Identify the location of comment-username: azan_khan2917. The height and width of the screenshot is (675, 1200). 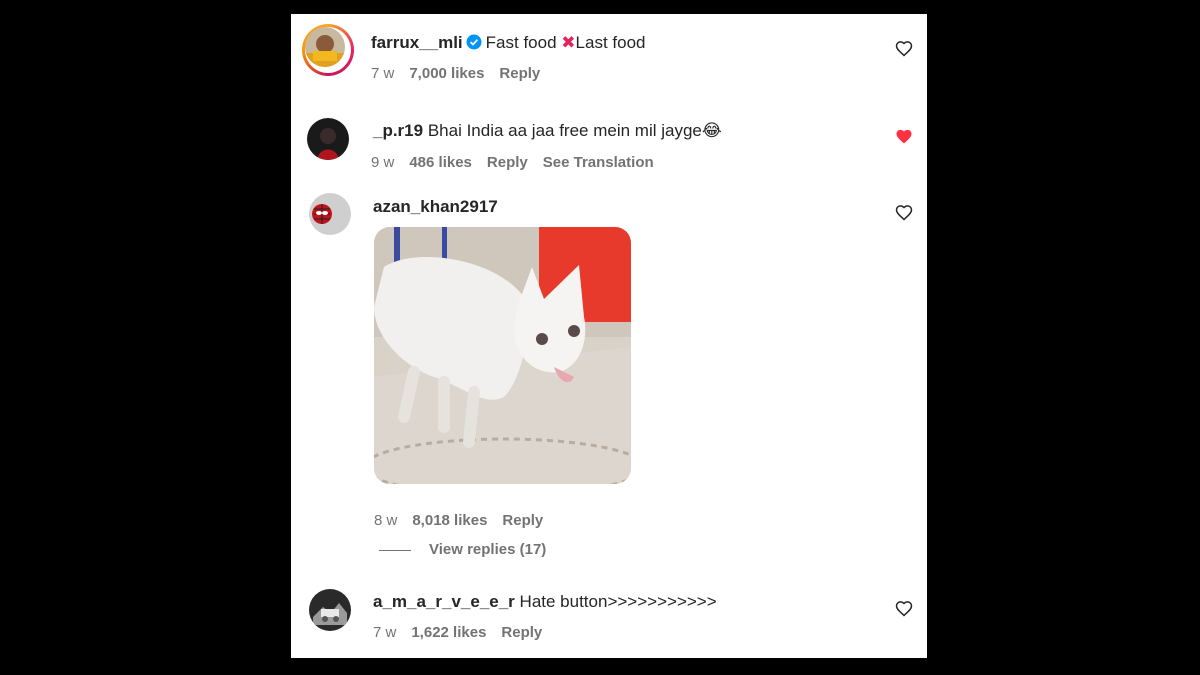
(435, 206).